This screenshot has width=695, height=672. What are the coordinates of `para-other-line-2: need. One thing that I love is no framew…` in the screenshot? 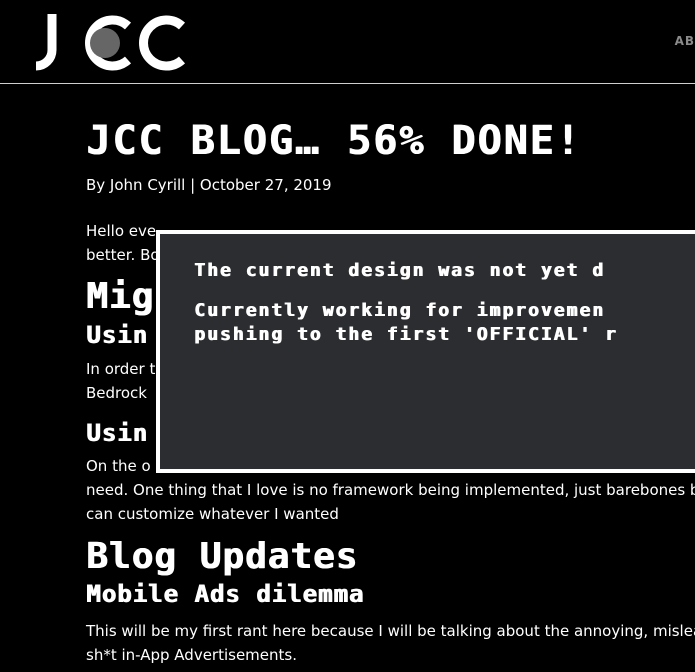 It's located at (390, 490).